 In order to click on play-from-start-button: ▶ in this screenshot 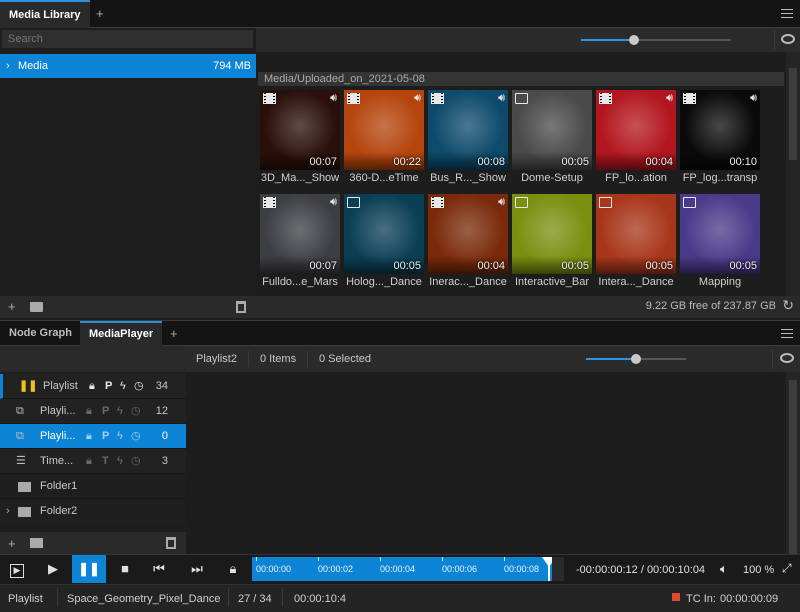, I will do `click(17, 569)`.